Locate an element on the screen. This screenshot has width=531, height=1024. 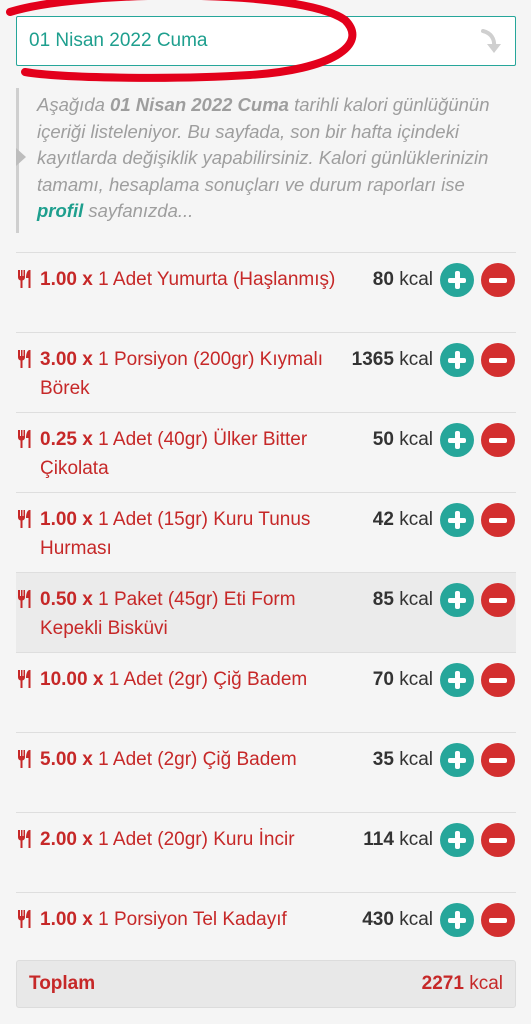
entry-row: 5.00 x 1 Adet (2gr) Çiğ Badem 35 kcal is located at coordinates (266, 772).